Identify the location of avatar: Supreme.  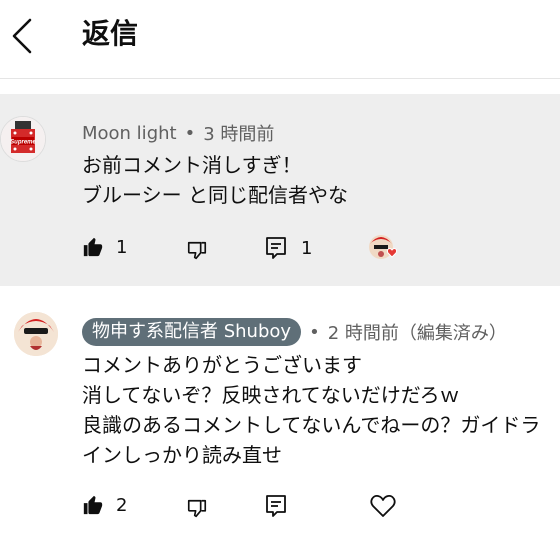
(23, 139).